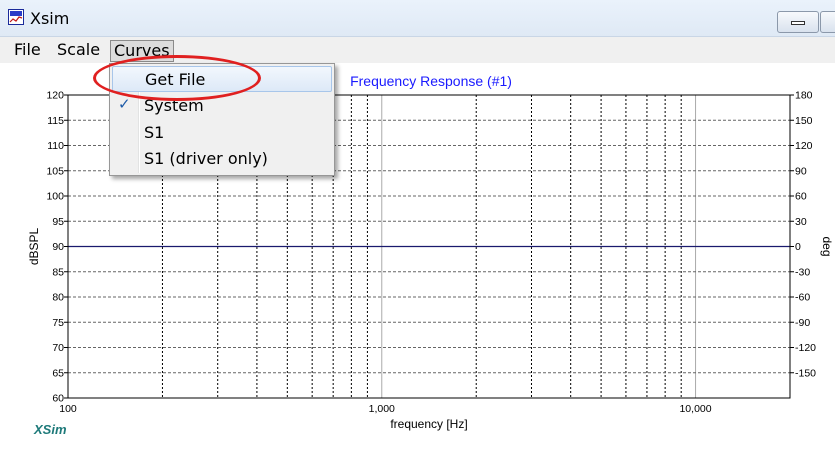 This screenshot has height=456, width=835. What do you see at coordinates (154, 132) in the screenshot?
I see `menu-item-label: S1` at bounding box center [154, 132].